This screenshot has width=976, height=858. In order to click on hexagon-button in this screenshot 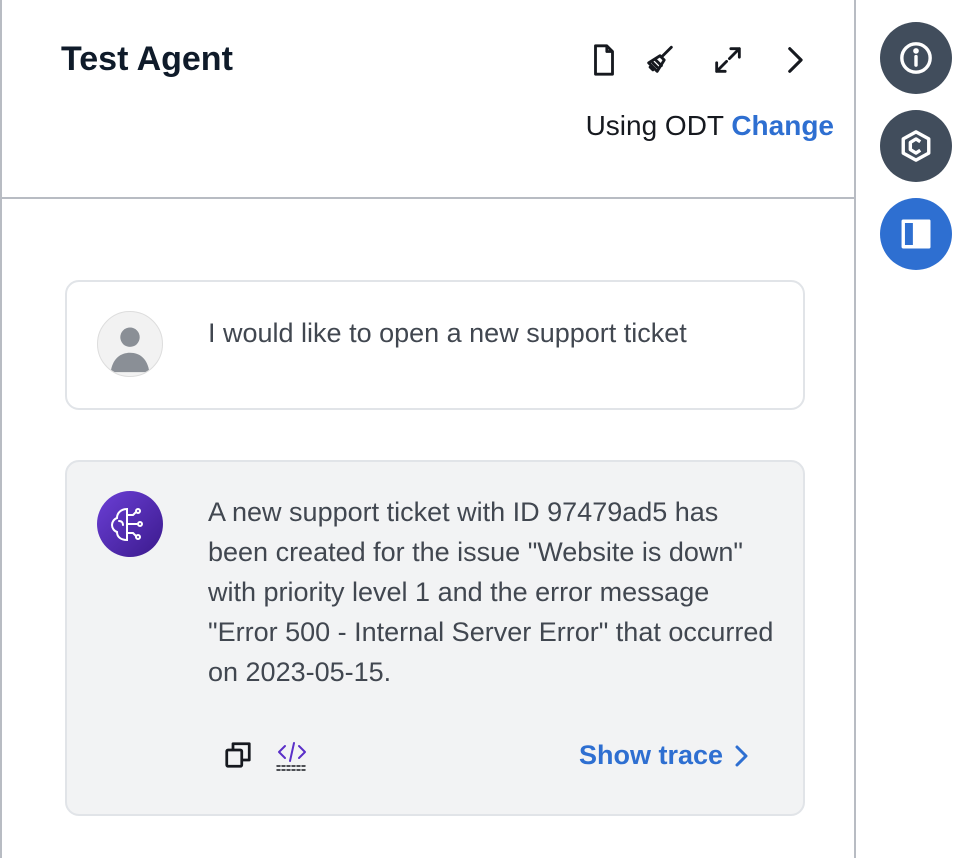, I will do `click(916, 146)`.